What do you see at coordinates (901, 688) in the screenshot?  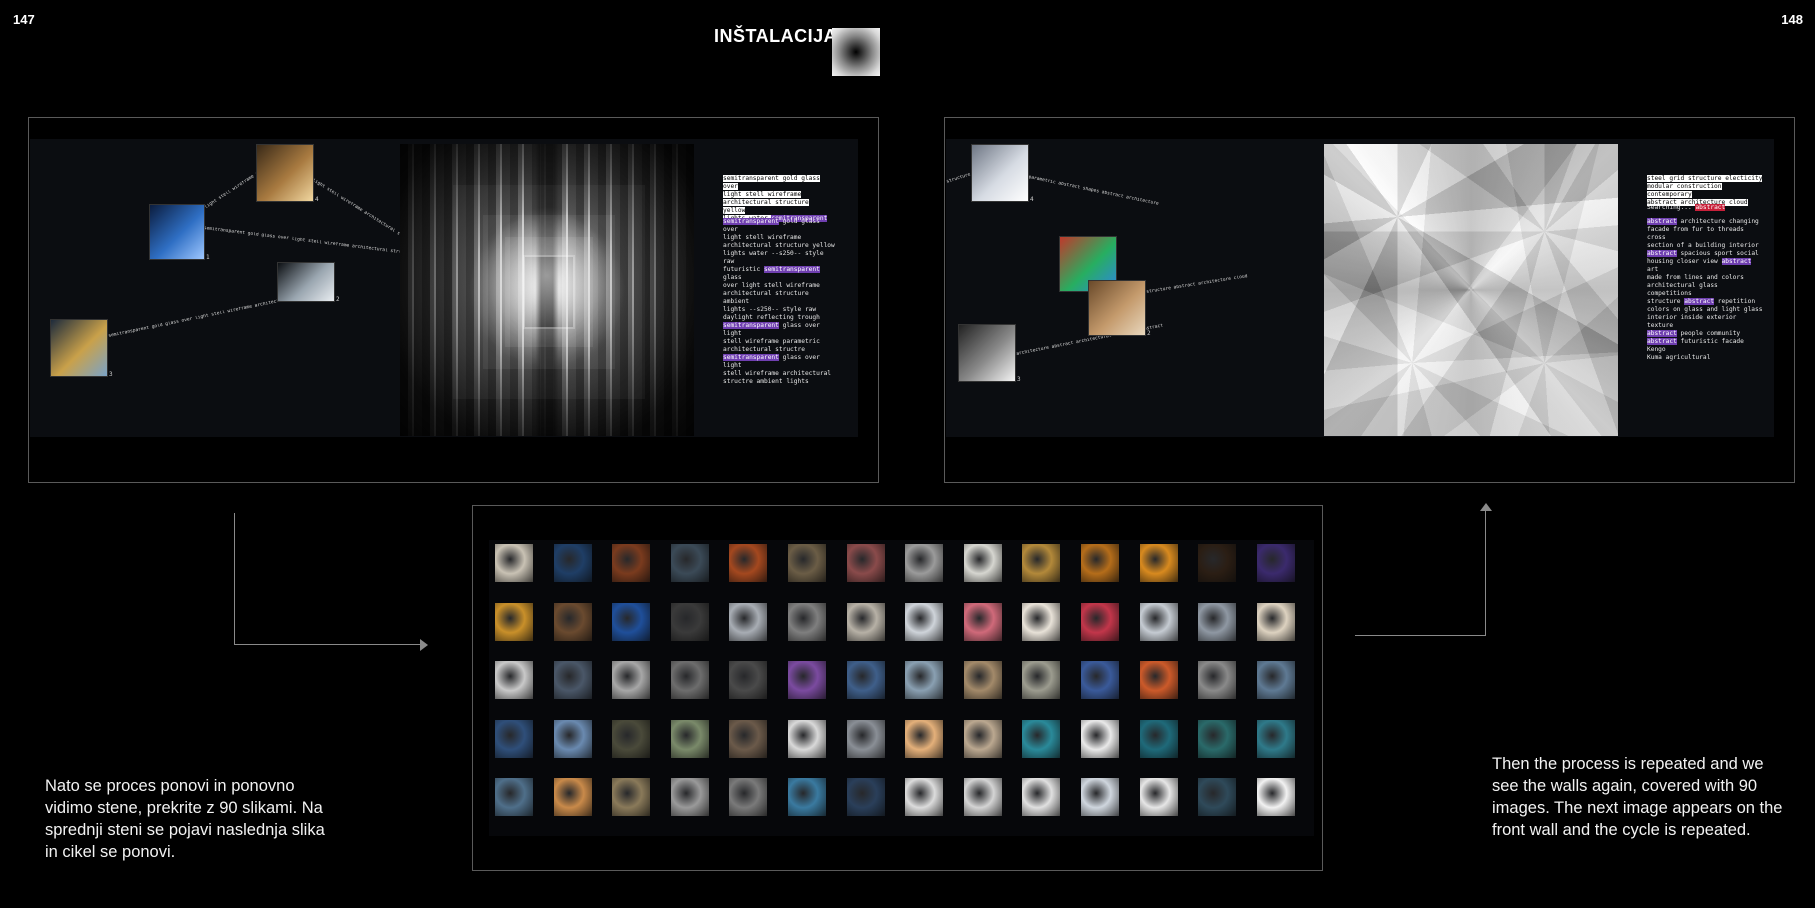 I see `image-grid` at bounding box center [901, 688].